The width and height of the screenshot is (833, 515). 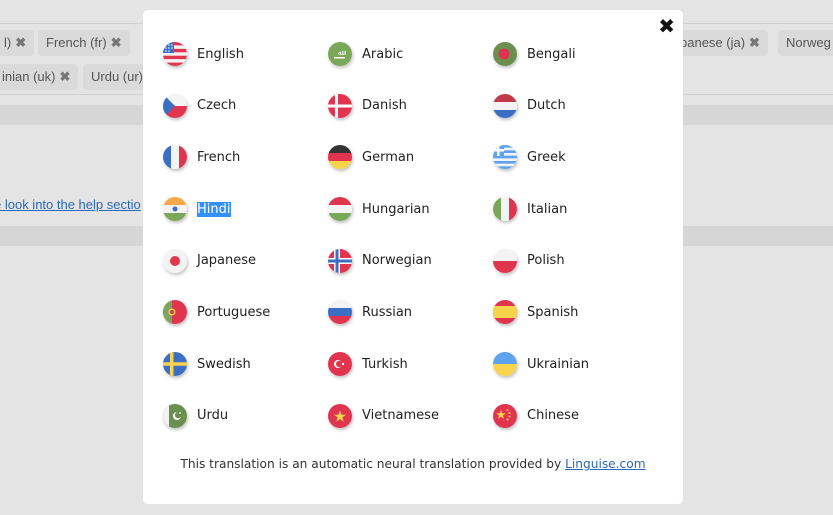 What do you see at coordinates (410, 364) in the screenshot?
I see `language-option-turkish: Turkish` at bounding box center [410, 364].